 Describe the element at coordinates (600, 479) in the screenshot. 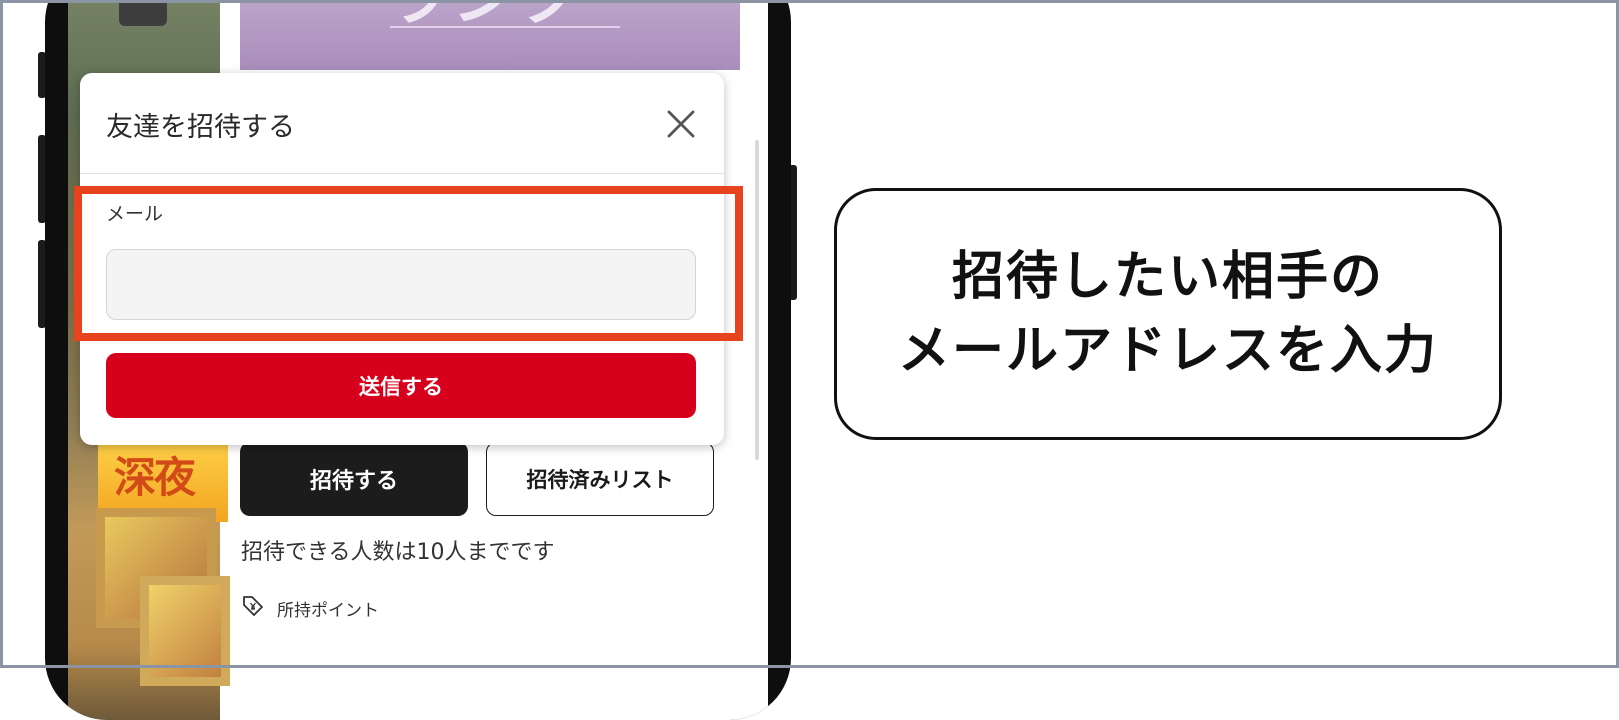

I see `invited-list-button: 招待済みリスト` at that location.